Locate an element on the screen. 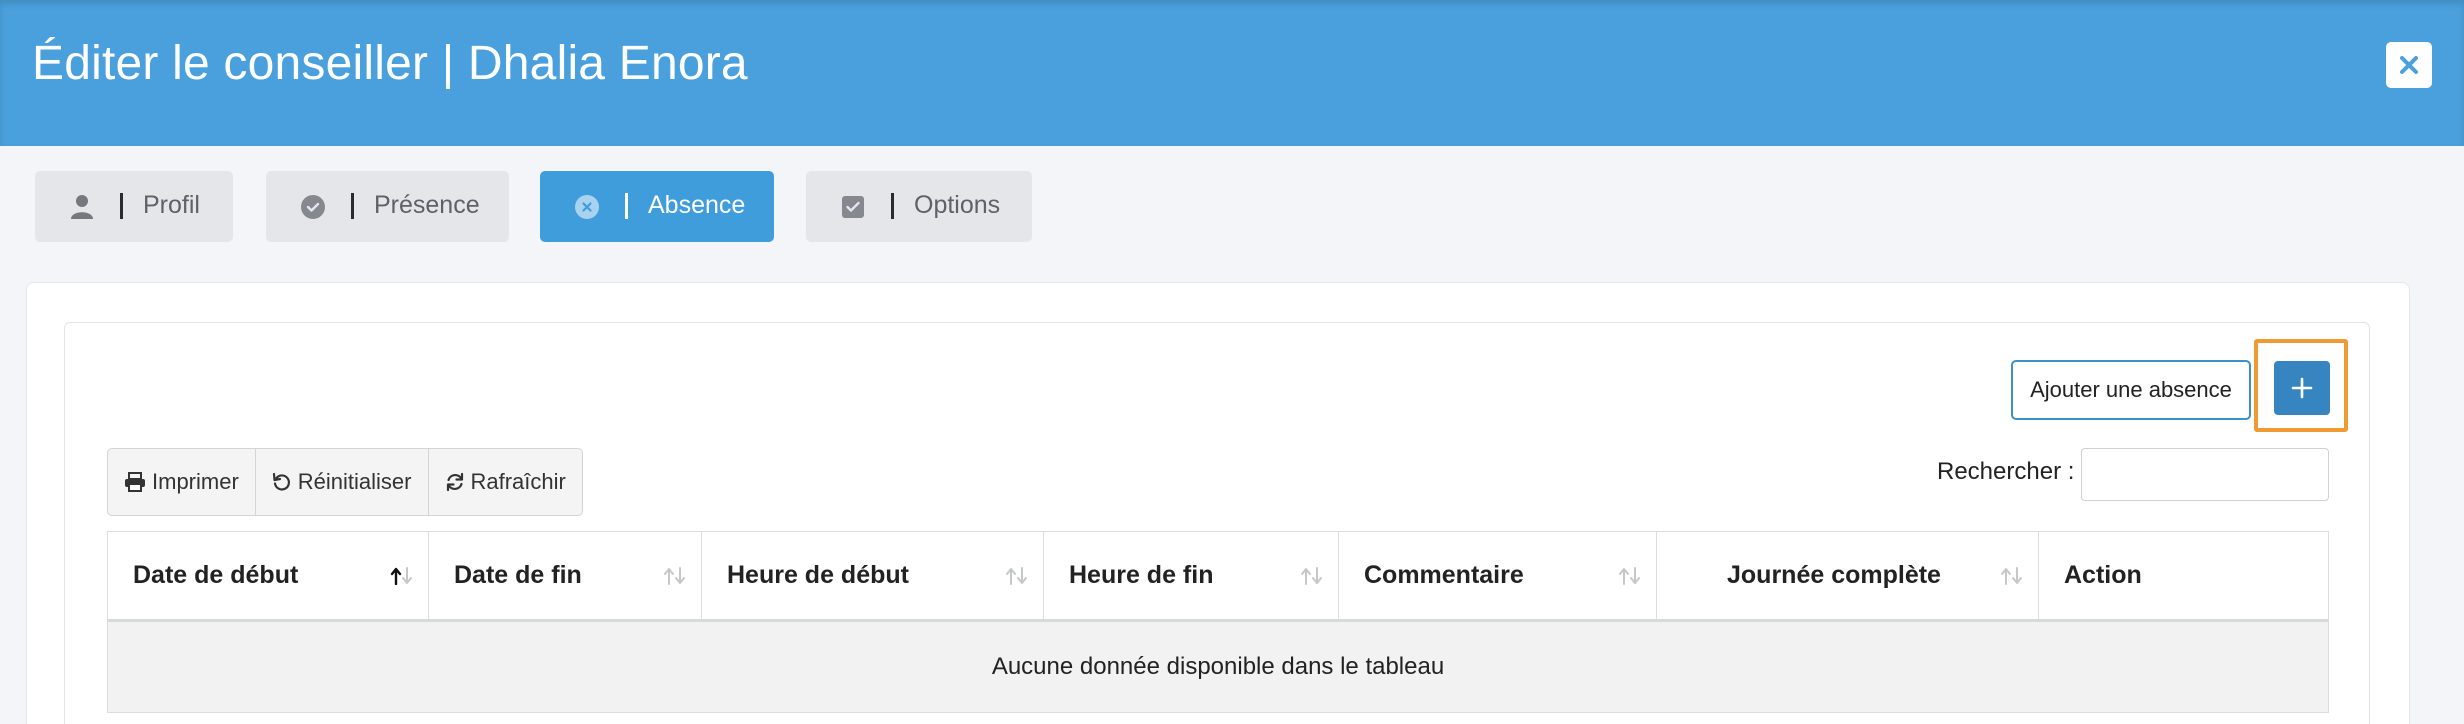  column-label: Date de fin is located at coordinates (518, 575).